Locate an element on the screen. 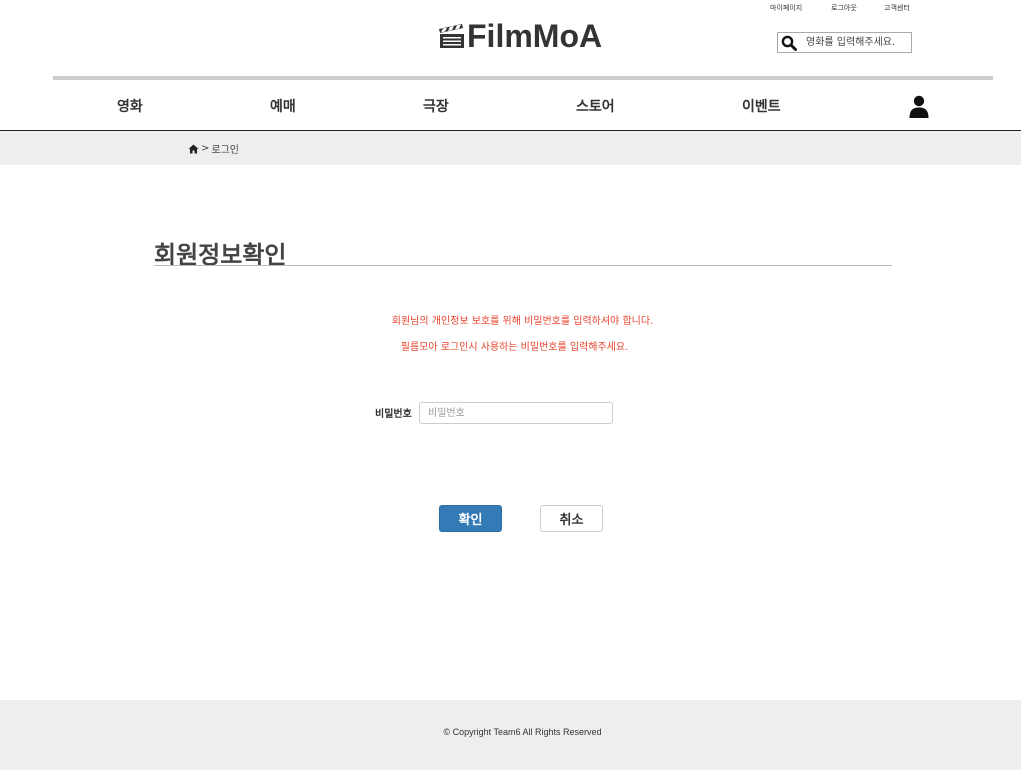  site-logo: FilmMoA is located at coordinates (520, 36).